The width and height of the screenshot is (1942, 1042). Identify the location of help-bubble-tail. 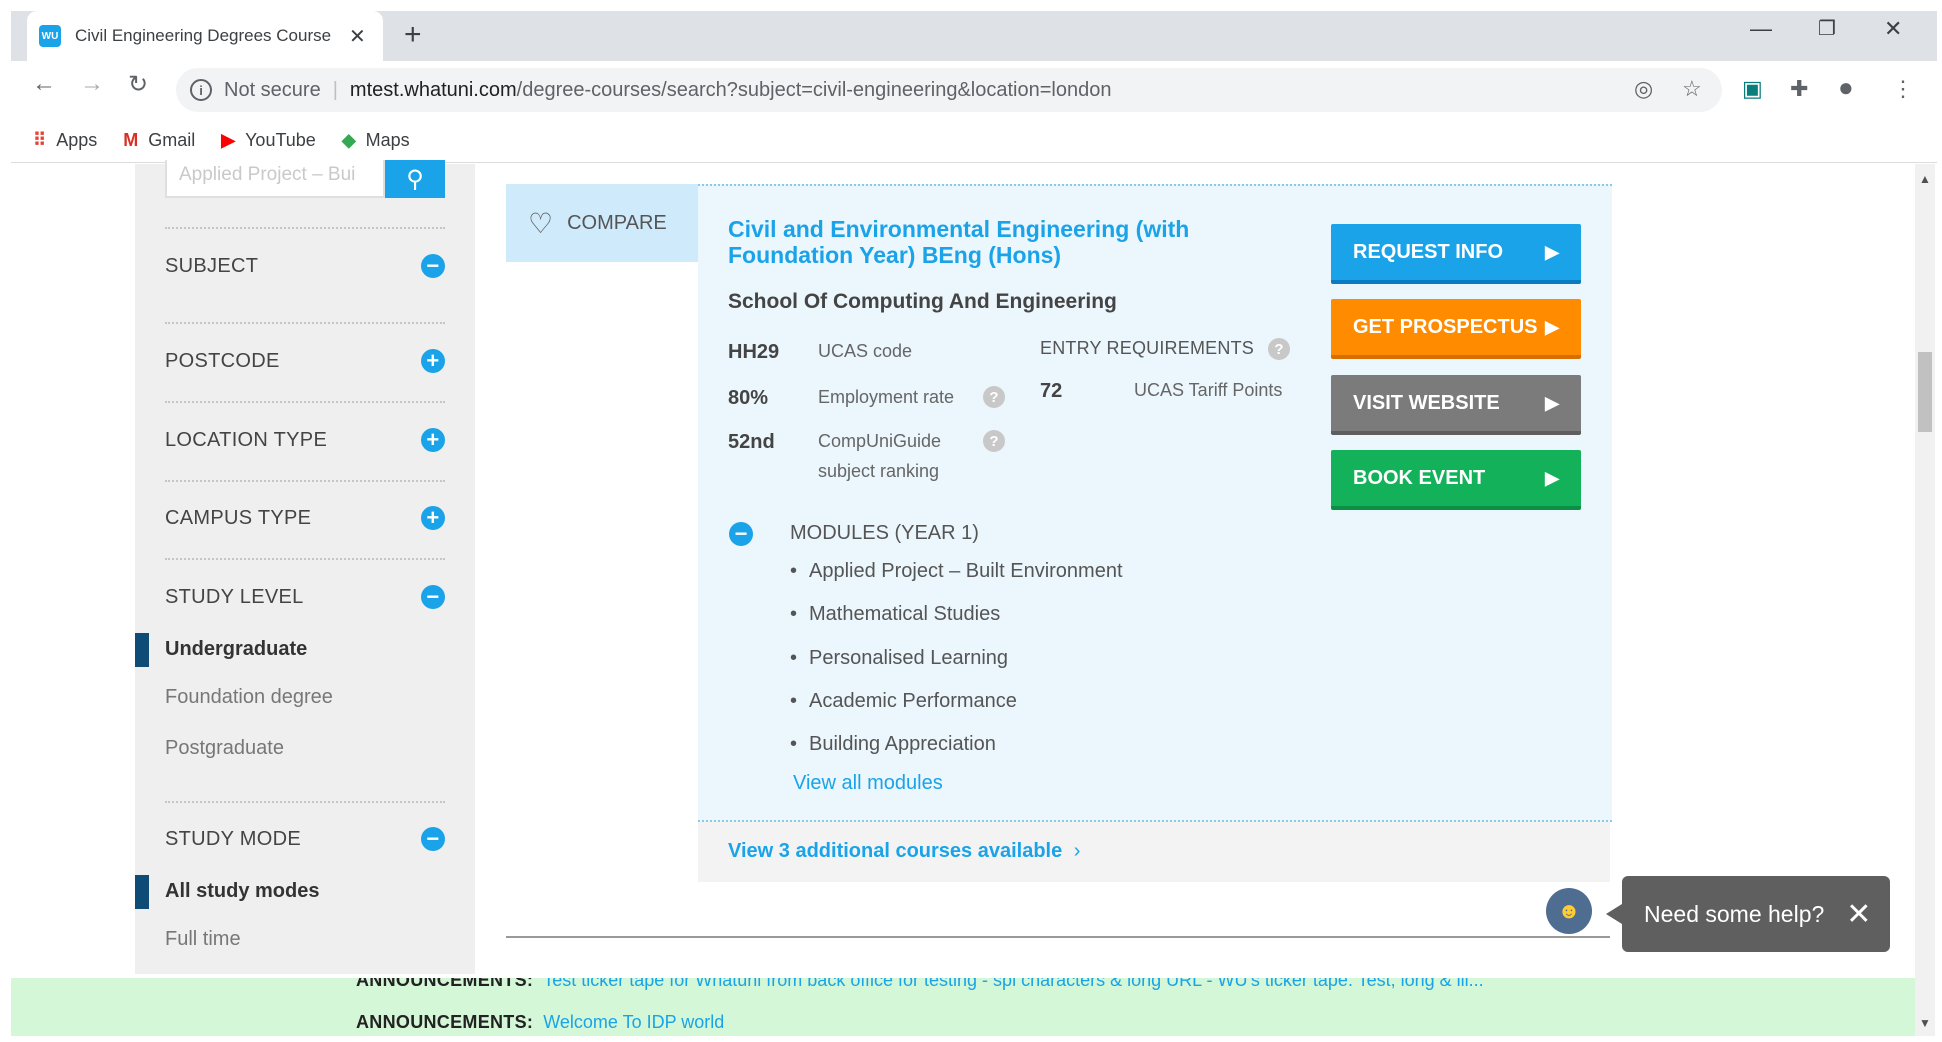
(1614, 914).